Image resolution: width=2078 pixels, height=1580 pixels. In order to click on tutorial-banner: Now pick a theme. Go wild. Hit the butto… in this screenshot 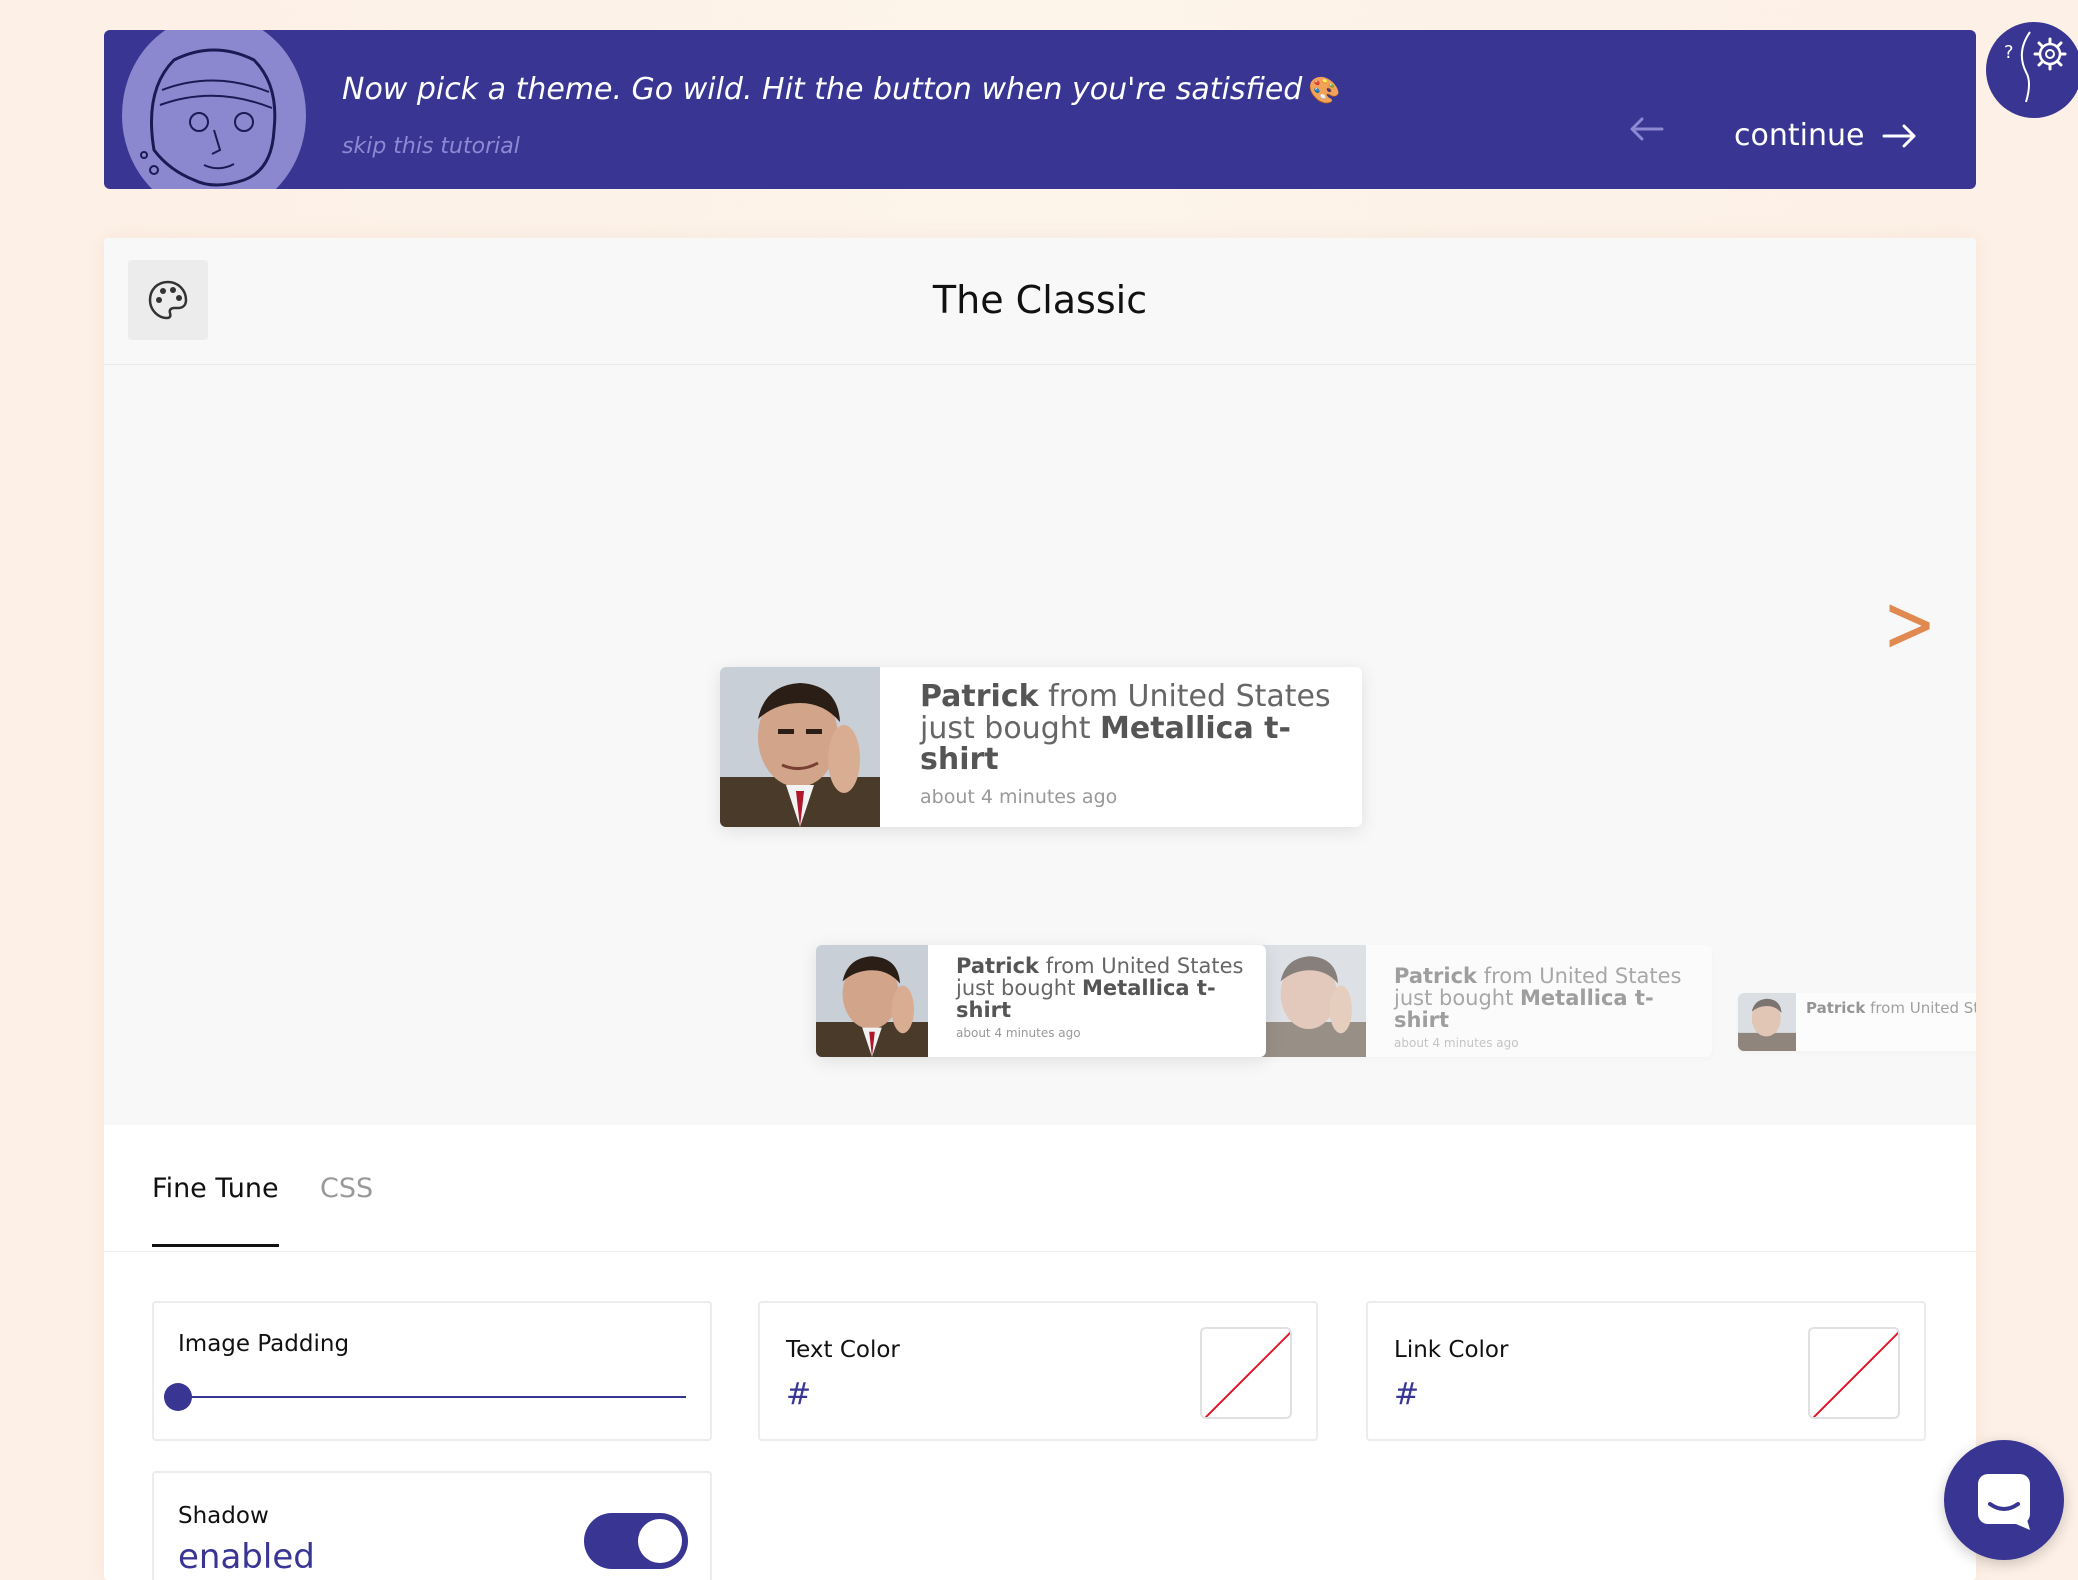, I will do `click(1040, 109)`.